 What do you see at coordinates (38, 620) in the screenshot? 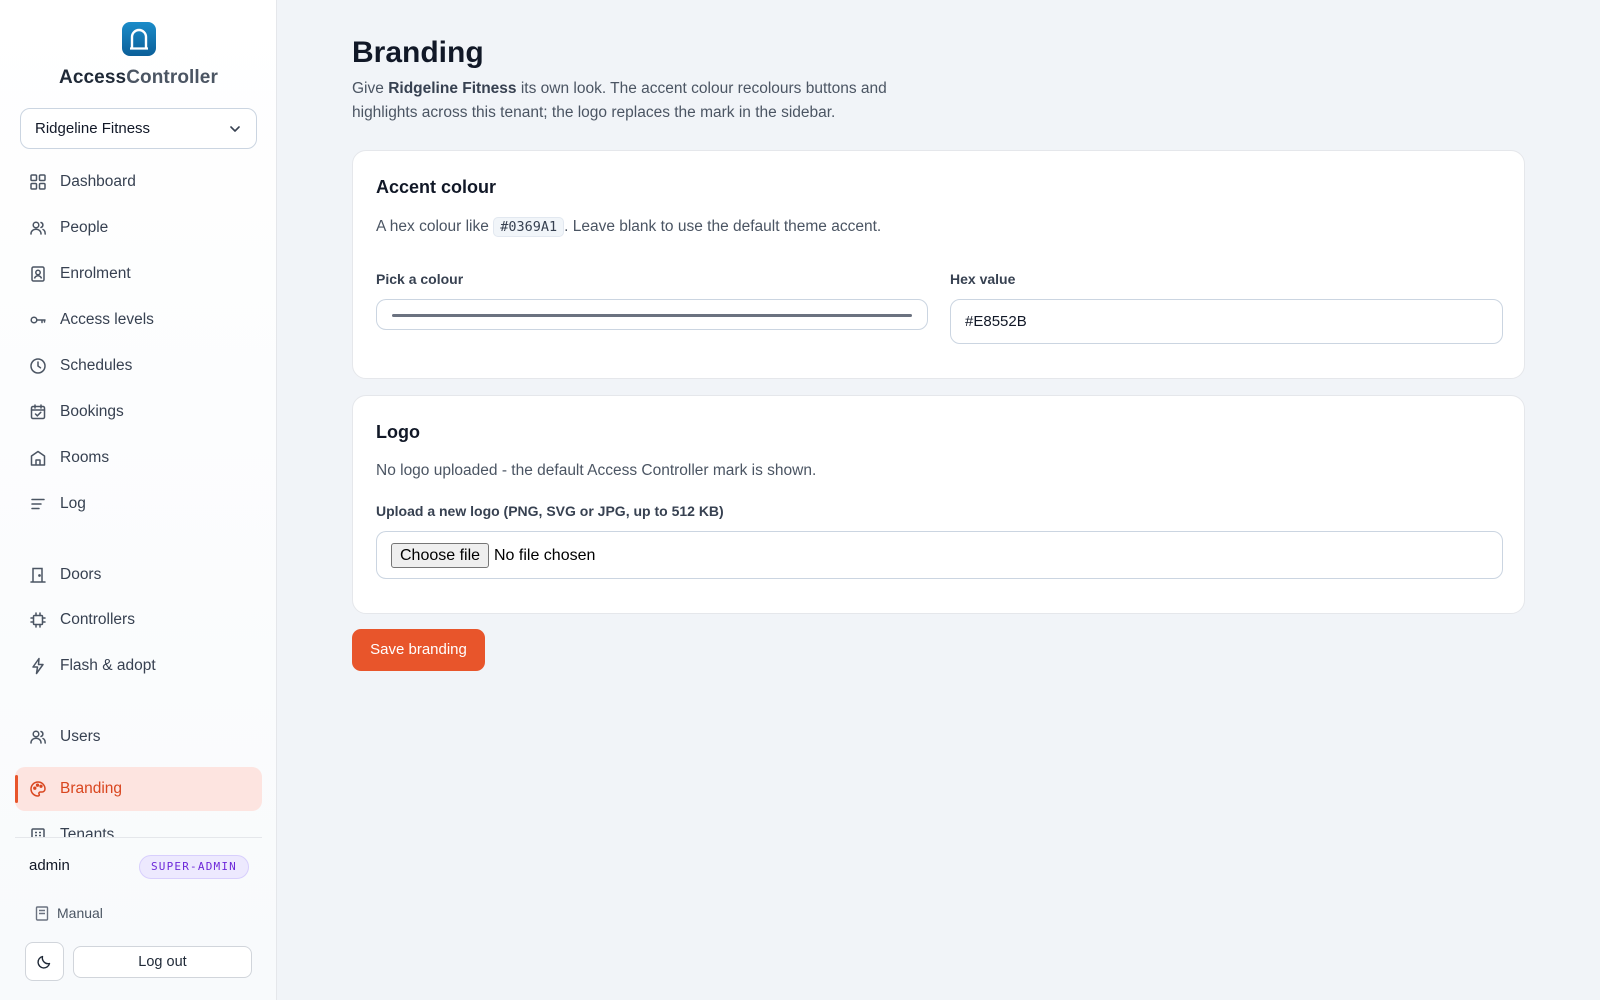
I see `chip-icon` at bounding box center [38, 620].